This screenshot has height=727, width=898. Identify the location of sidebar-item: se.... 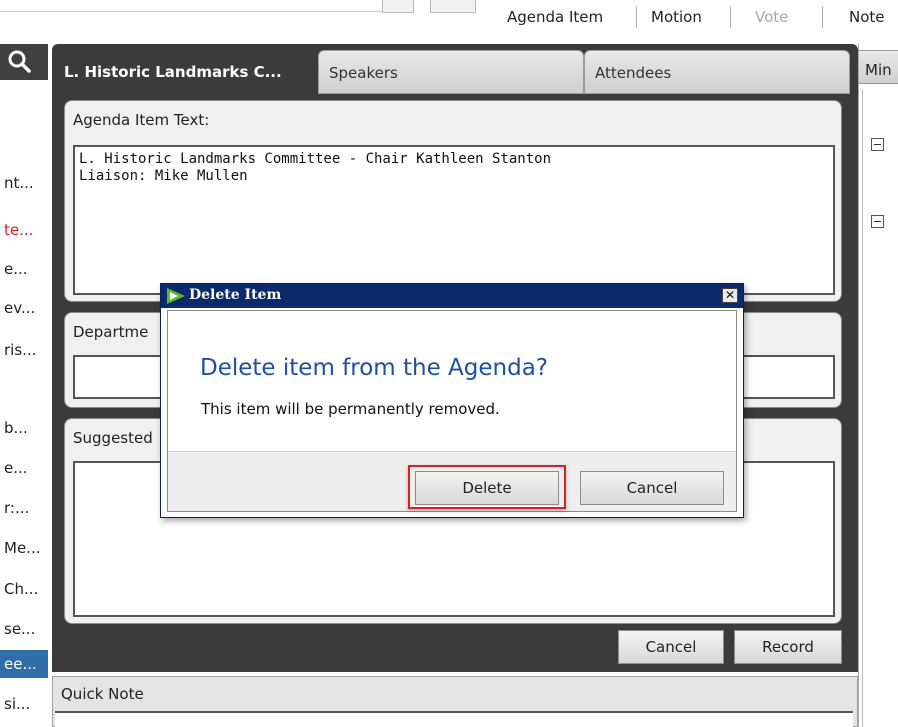
(19, 629).